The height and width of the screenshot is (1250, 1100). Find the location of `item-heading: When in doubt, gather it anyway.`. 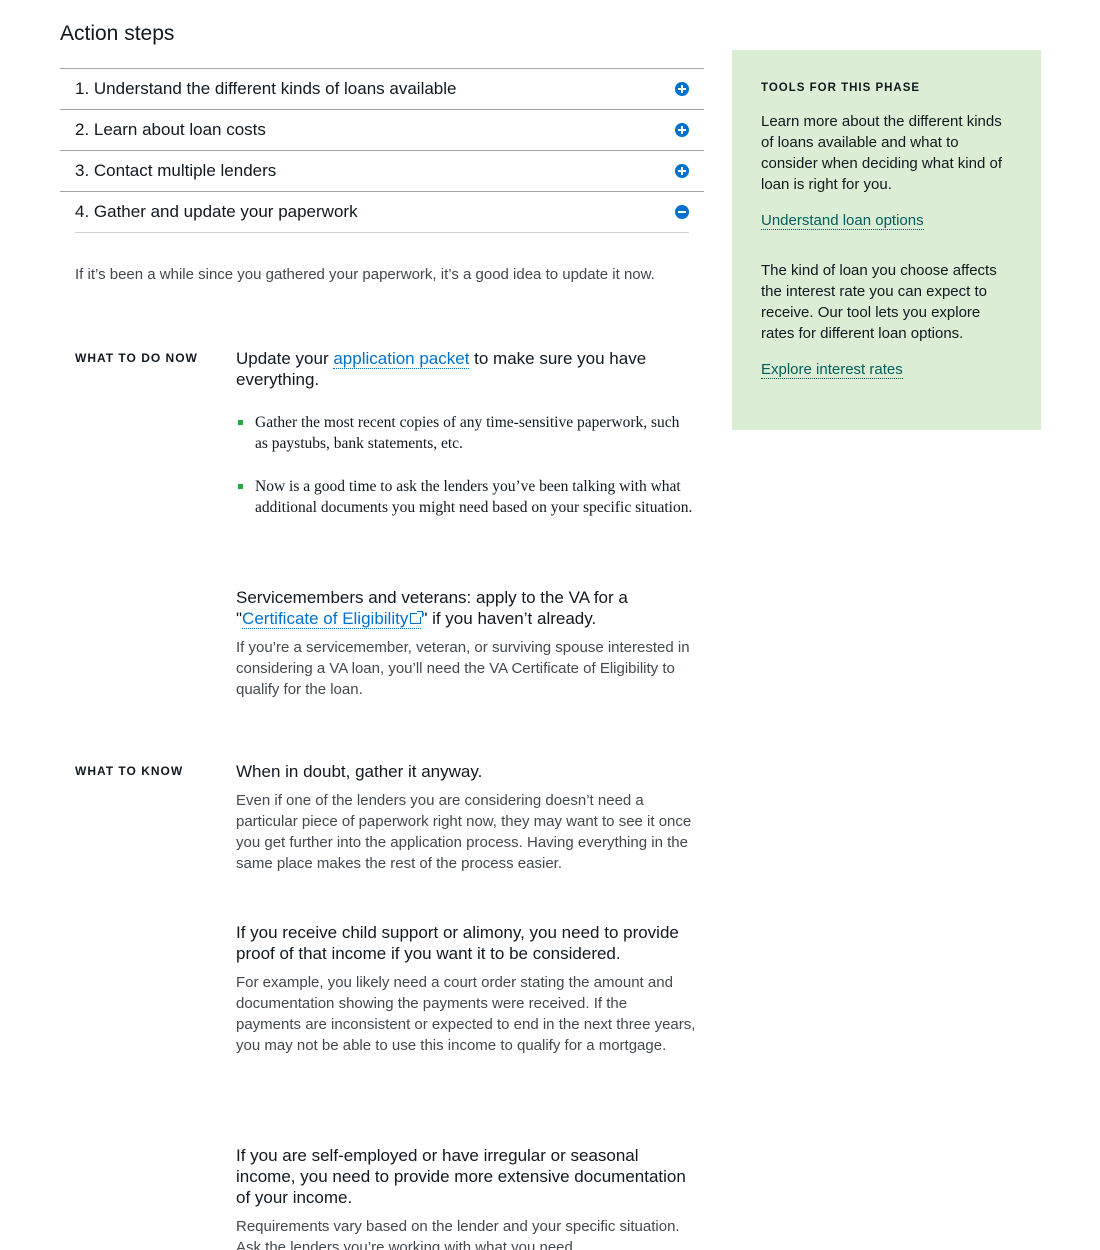

item-heading: When in doubt, gather it anyway. is located at coordinates (359, 771).